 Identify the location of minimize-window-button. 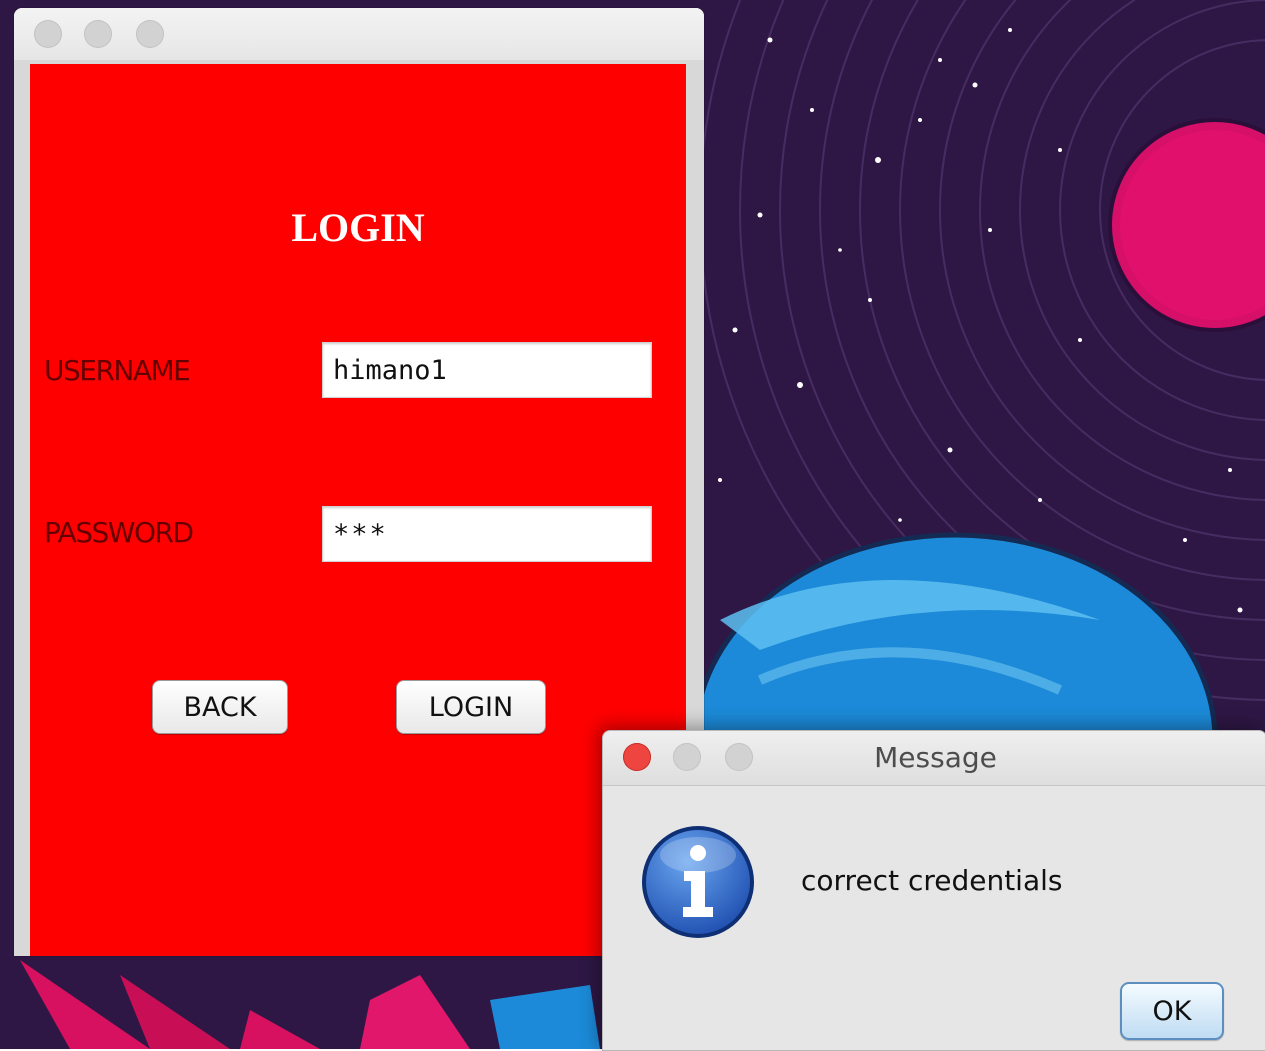
(98, 34).